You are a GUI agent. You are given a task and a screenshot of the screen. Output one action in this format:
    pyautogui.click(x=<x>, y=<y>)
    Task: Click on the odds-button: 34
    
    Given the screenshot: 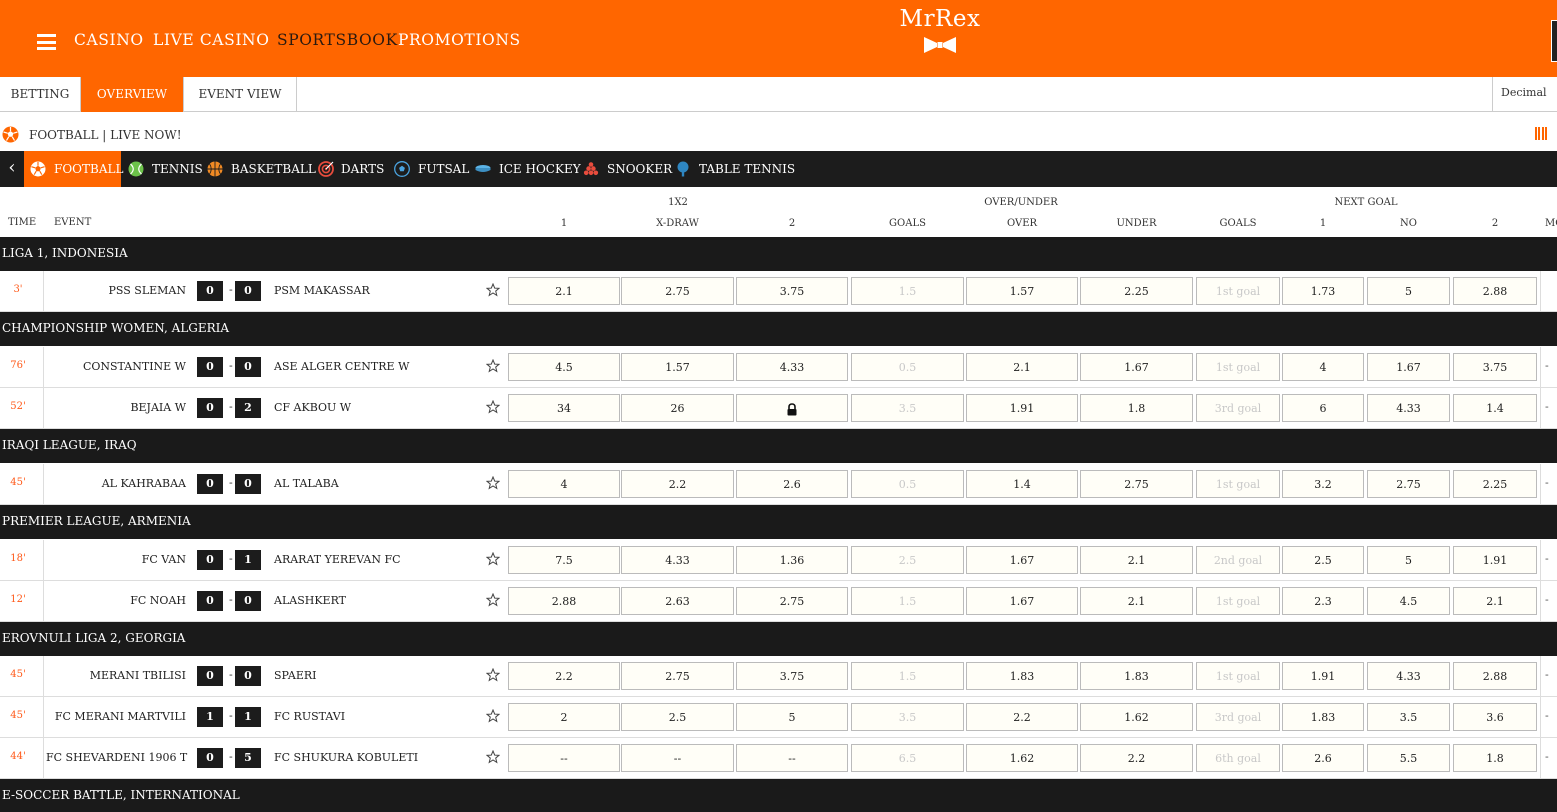 What is the action you would take?
    pyautogui.click(x=564, y=408)
    